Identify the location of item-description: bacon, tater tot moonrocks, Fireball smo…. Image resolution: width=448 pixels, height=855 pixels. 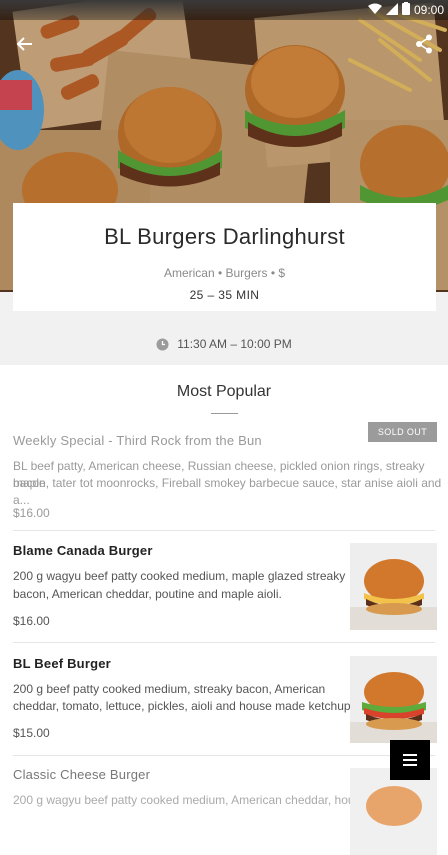
(227, 491).